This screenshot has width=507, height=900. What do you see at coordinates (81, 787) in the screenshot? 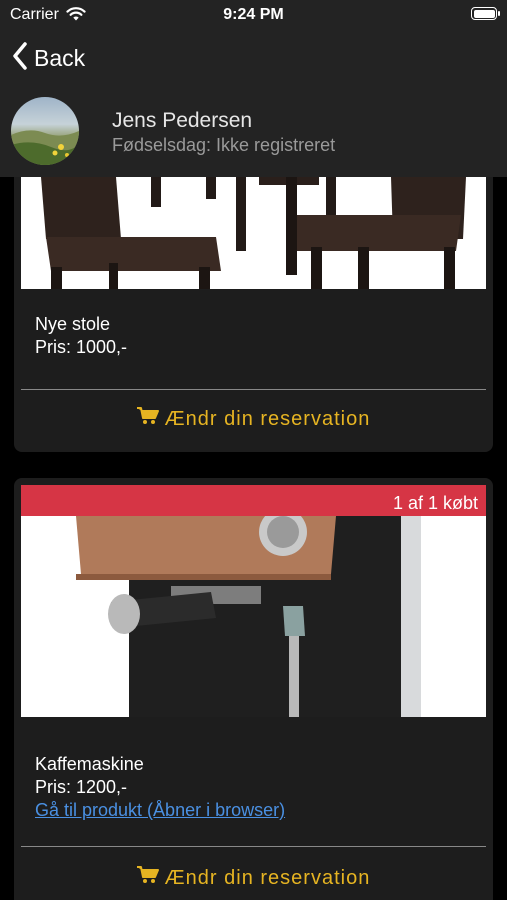
I see `product-price: Pris: 1200,-` at bounding box center [81, 787].